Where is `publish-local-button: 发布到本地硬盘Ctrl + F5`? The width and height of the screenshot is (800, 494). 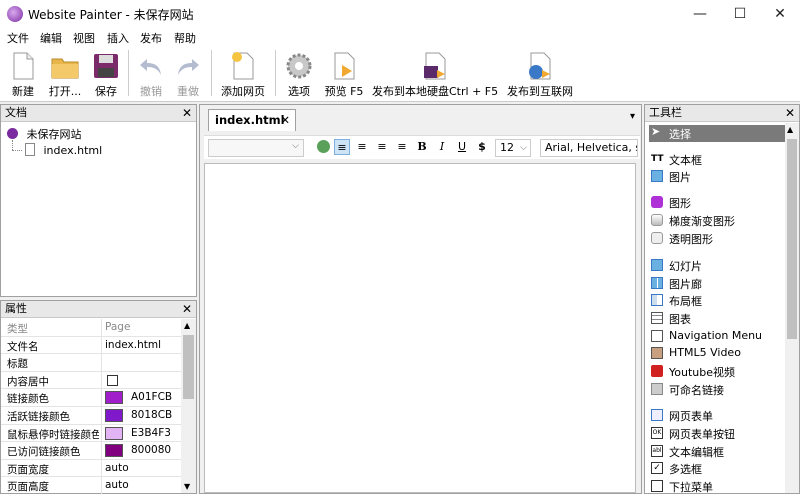 publish-local-button: 发布到本地硬盘Ctrl + F5 is located at coordinates (435, 74).